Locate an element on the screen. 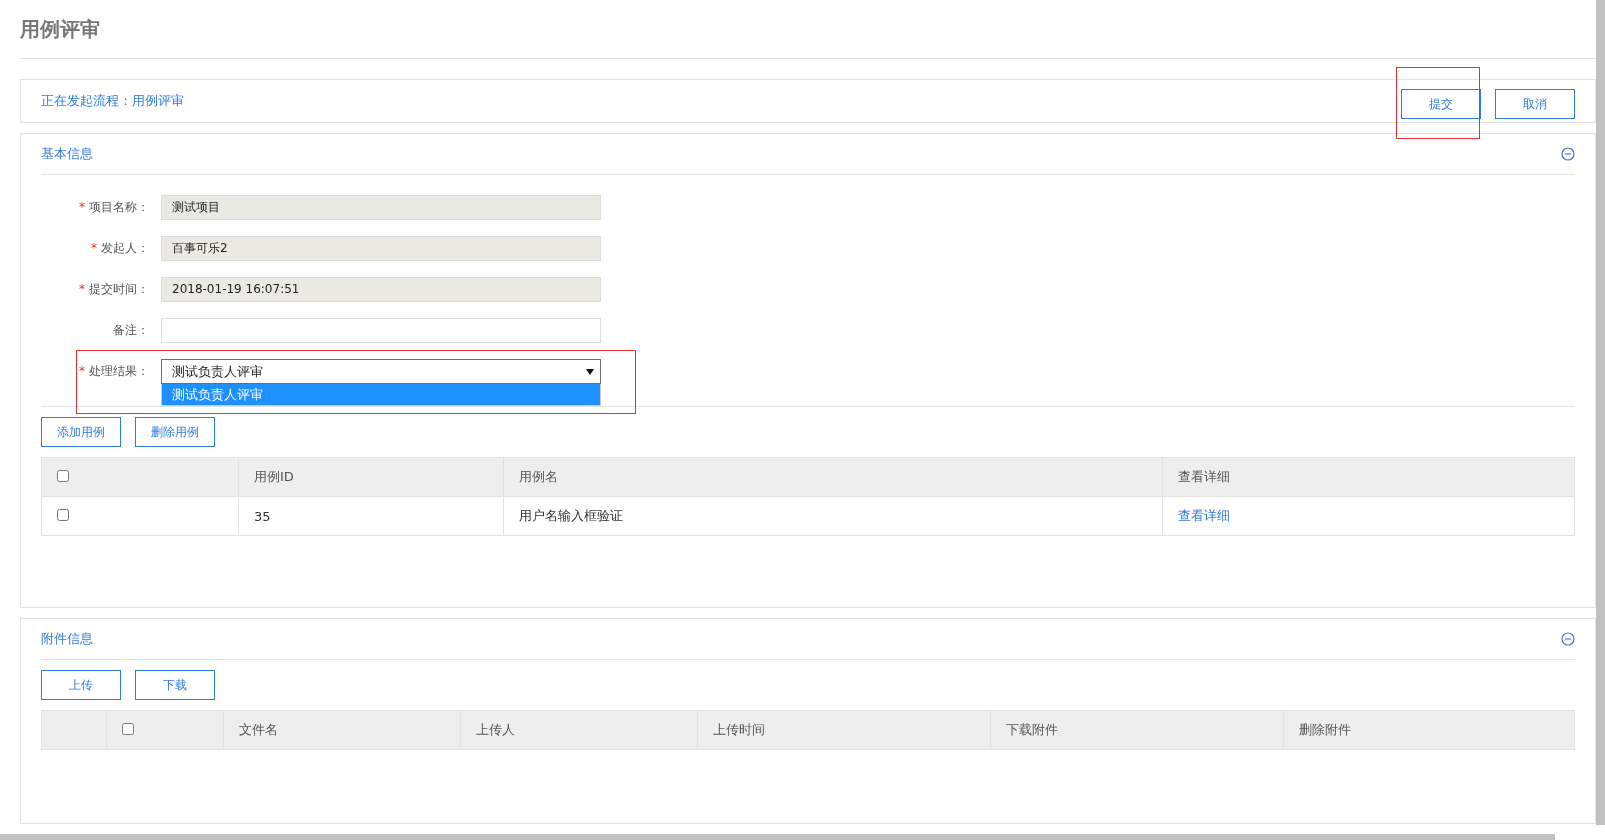 This screenshot has height=840, width=1605. column-header: 删除附件 is located at coordinates (1325, 729).